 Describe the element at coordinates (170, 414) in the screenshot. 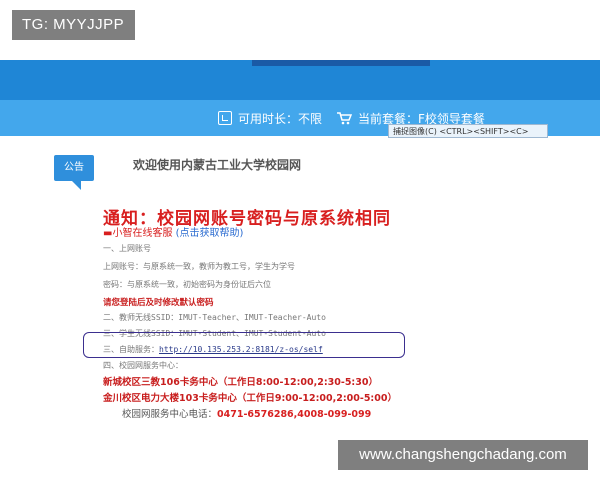

I see `phone-label: 校园网服务中心电话：` at that location.